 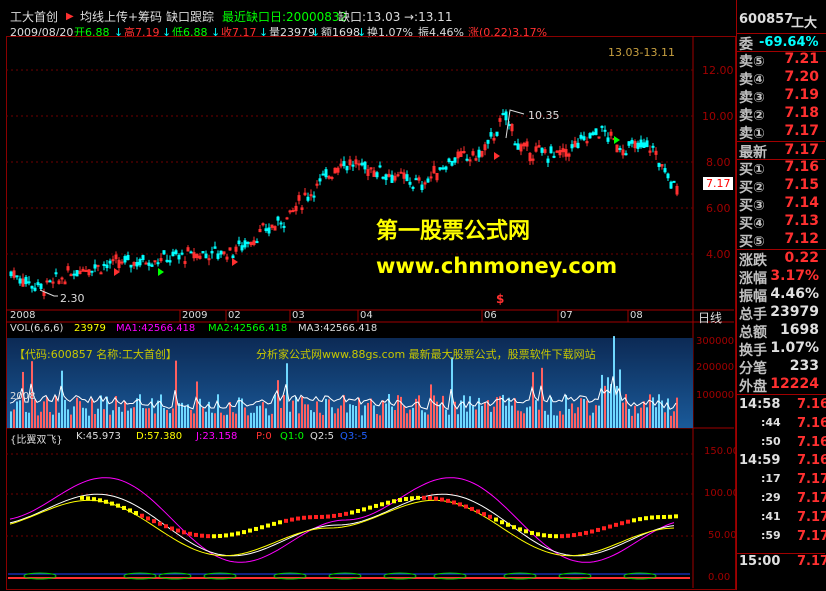 What do you see at coordinates (793, 536) in the screenshot?
I see `tick-row: :59 7.17` at bounding box center [793, 536].